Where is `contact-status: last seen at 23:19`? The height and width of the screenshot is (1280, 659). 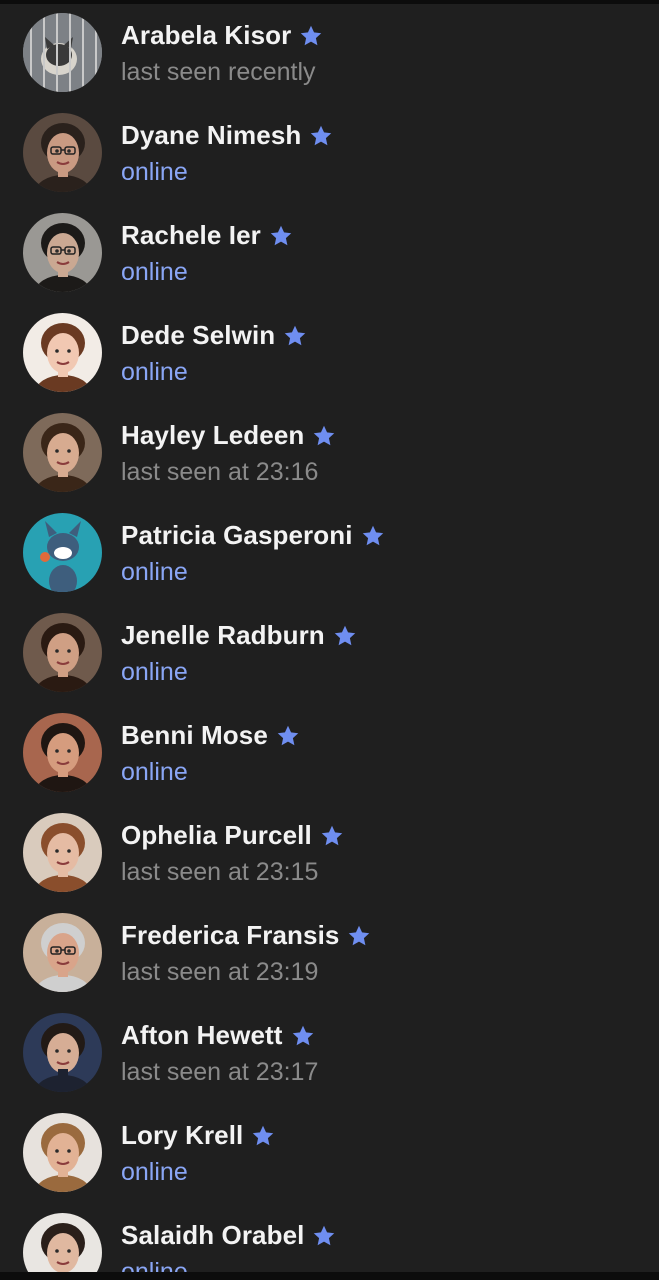 contact-status: last seen at 23:19 is located at coordinates (220, 972).